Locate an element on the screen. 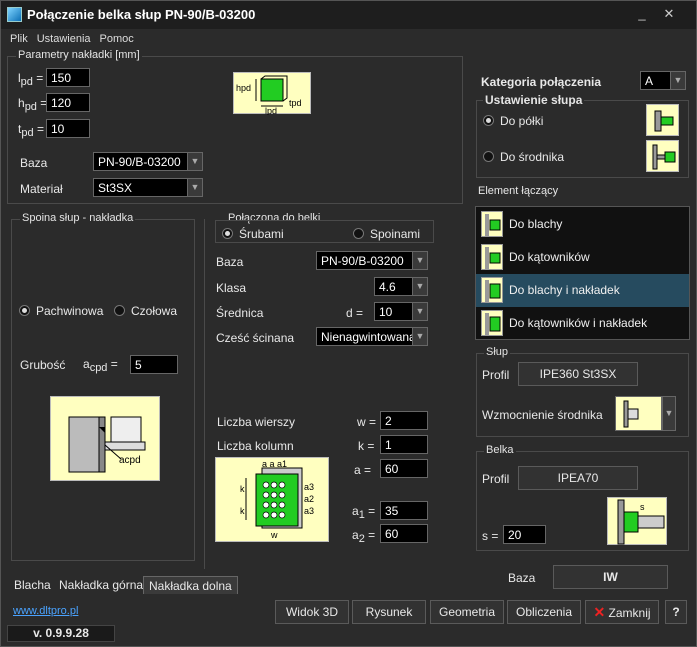  w-label: w = is located at coordinates (367, 422).